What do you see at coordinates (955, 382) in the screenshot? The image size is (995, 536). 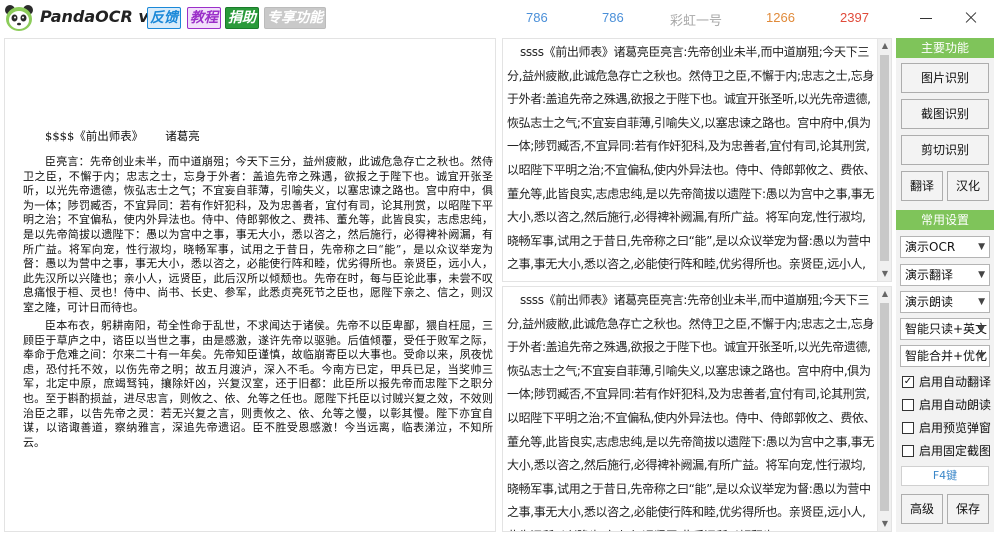 I see `checkbox-label: 启用自动翻译` at bounding box center [955, 382].